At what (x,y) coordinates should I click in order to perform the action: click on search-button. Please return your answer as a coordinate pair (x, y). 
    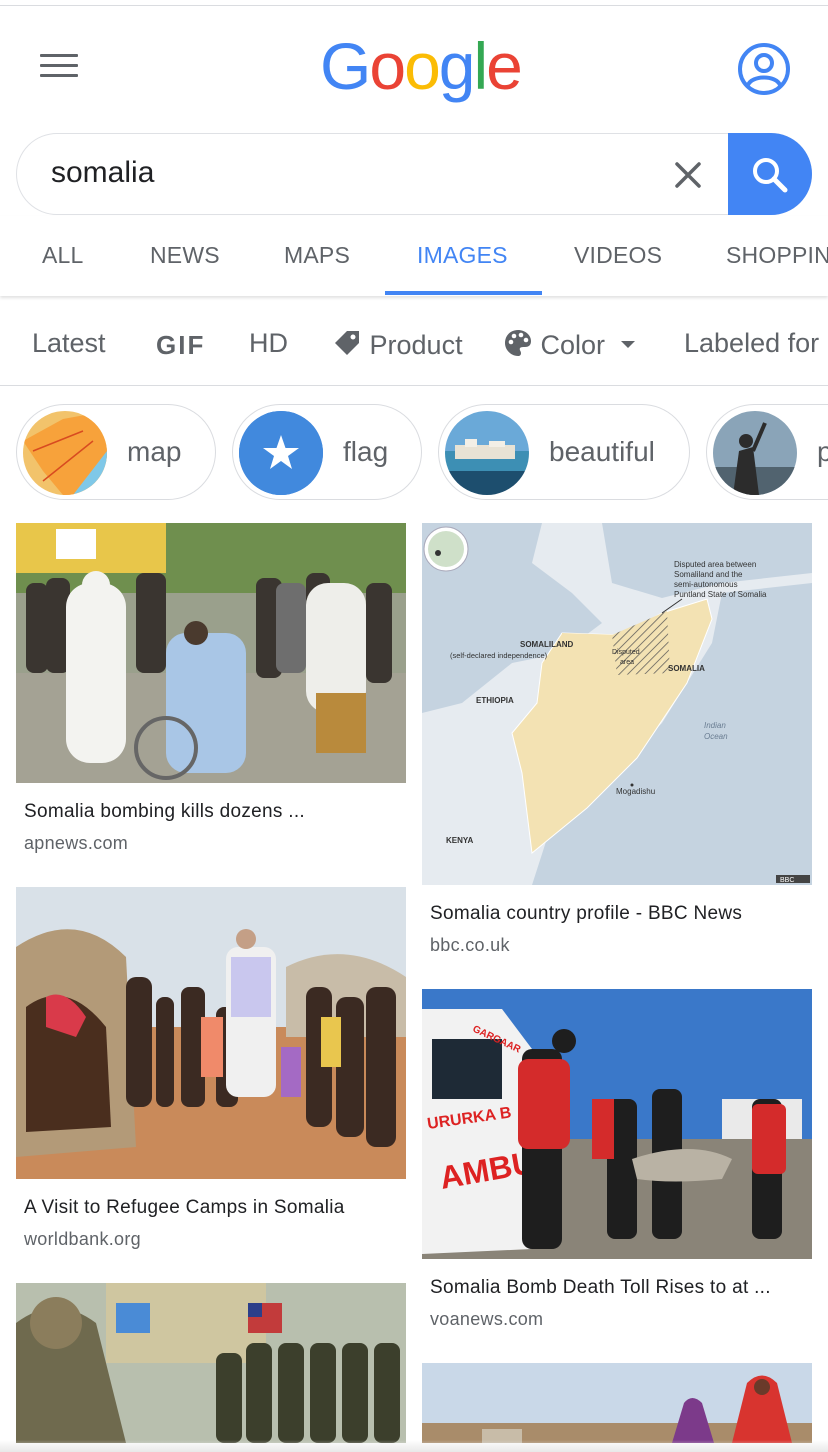
    Looking at the image, I should click on (770, 174).